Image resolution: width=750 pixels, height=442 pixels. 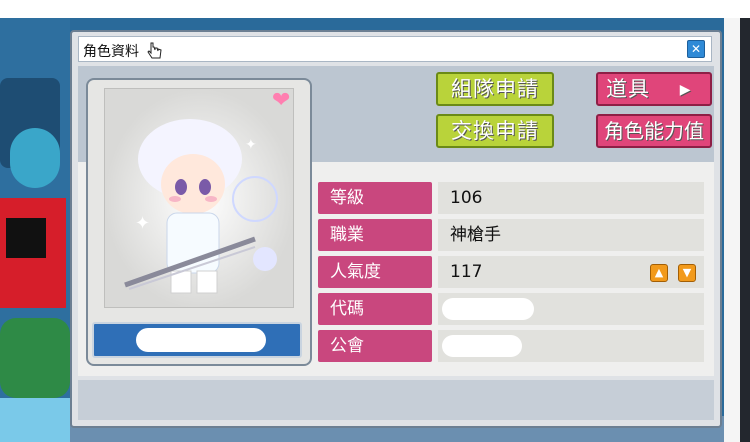 What do you see at coordinates (281, 100) in the screenshot?
I see `heart-icon: ❤` at bounding box center [281, 100].